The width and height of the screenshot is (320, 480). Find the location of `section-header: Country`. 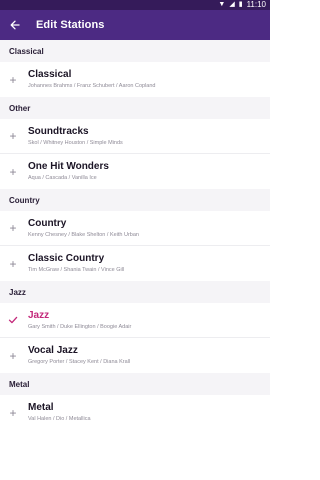

section-header: Country is located at coordinates (135, 200).